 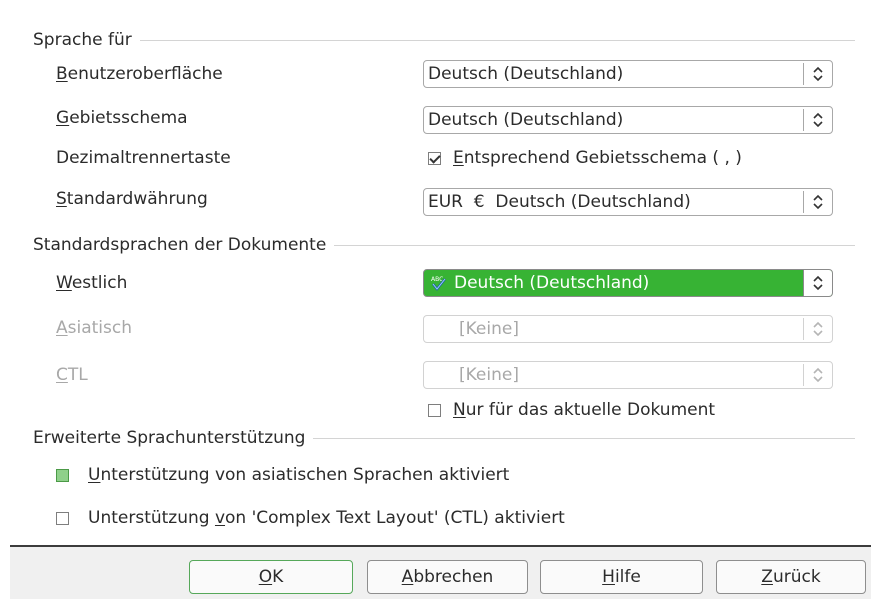 I want to click on section-standardsprachen: Standardsprachen der Dokumente, so click(x=444, y=245).